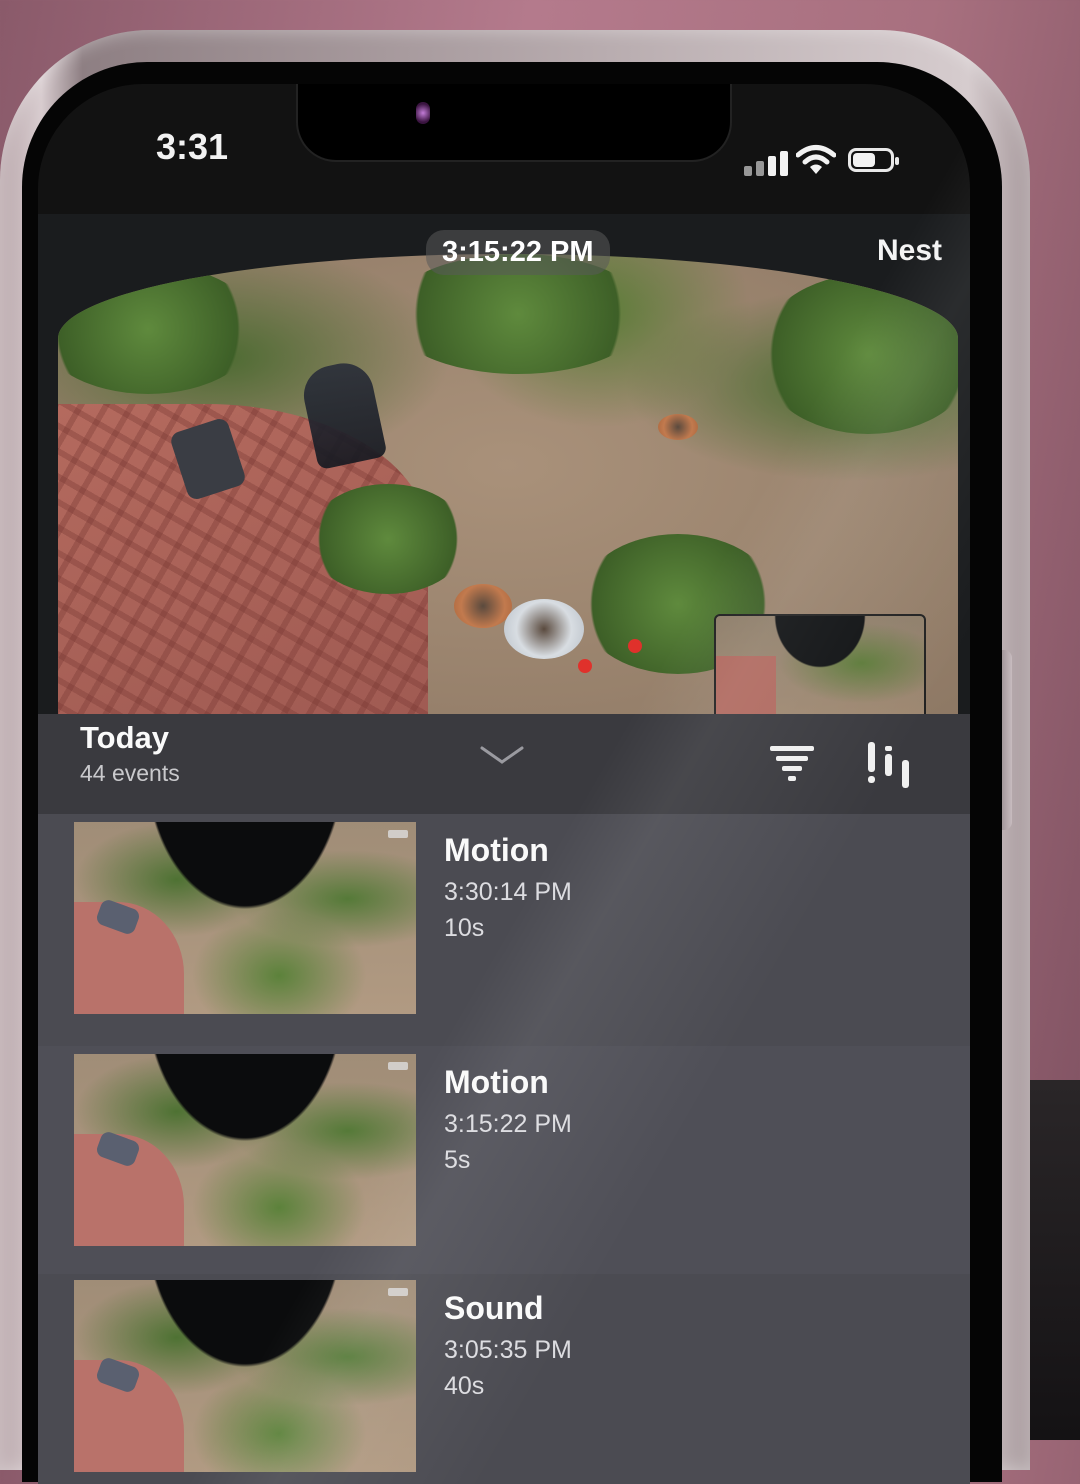  What do you see at coordinates (502, 755) in the screenshot?
I see `chevron-down-icon` at bounding box center [502, 755].